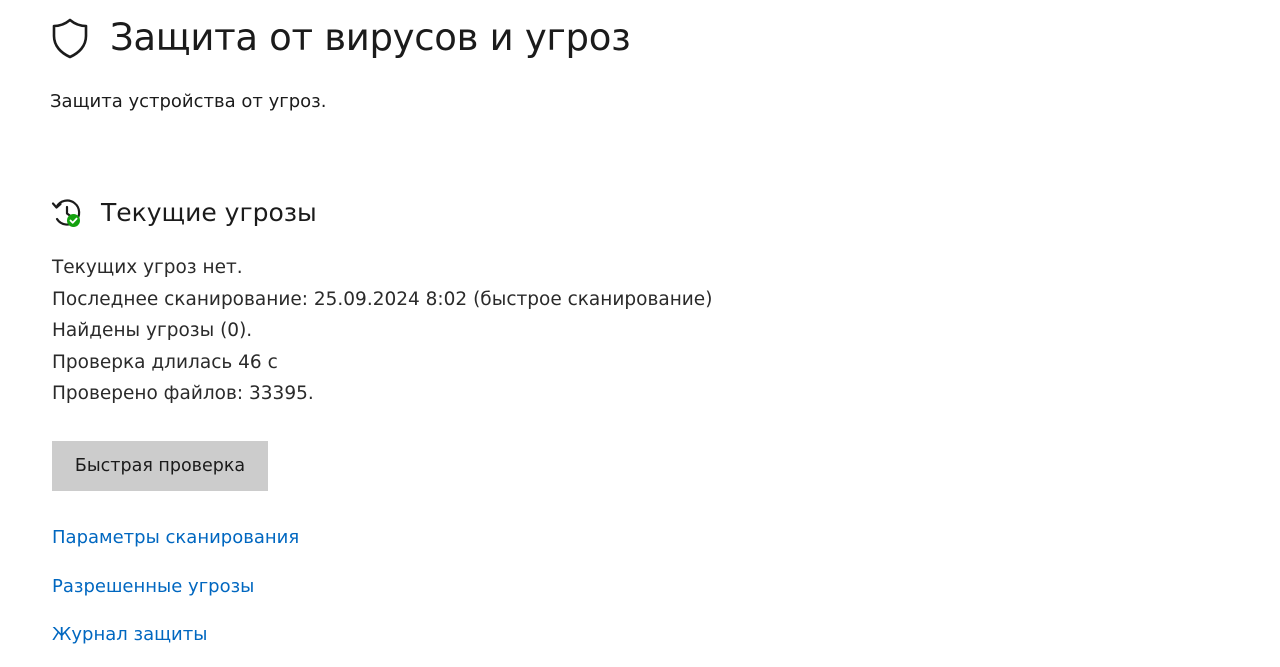 The image size is (1280, 667). I want to click on scan-duration-text: Проверка длилась 46 с, so click(165, 362).